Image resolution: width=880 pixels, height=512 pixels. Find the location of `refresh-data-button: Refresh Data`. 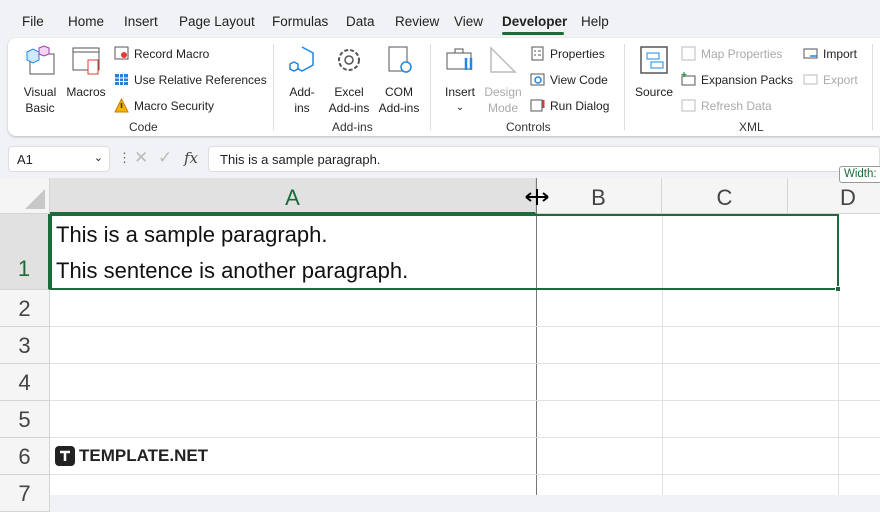

refresh-data-button: Refresh Data is located at coordinates (726, 105).